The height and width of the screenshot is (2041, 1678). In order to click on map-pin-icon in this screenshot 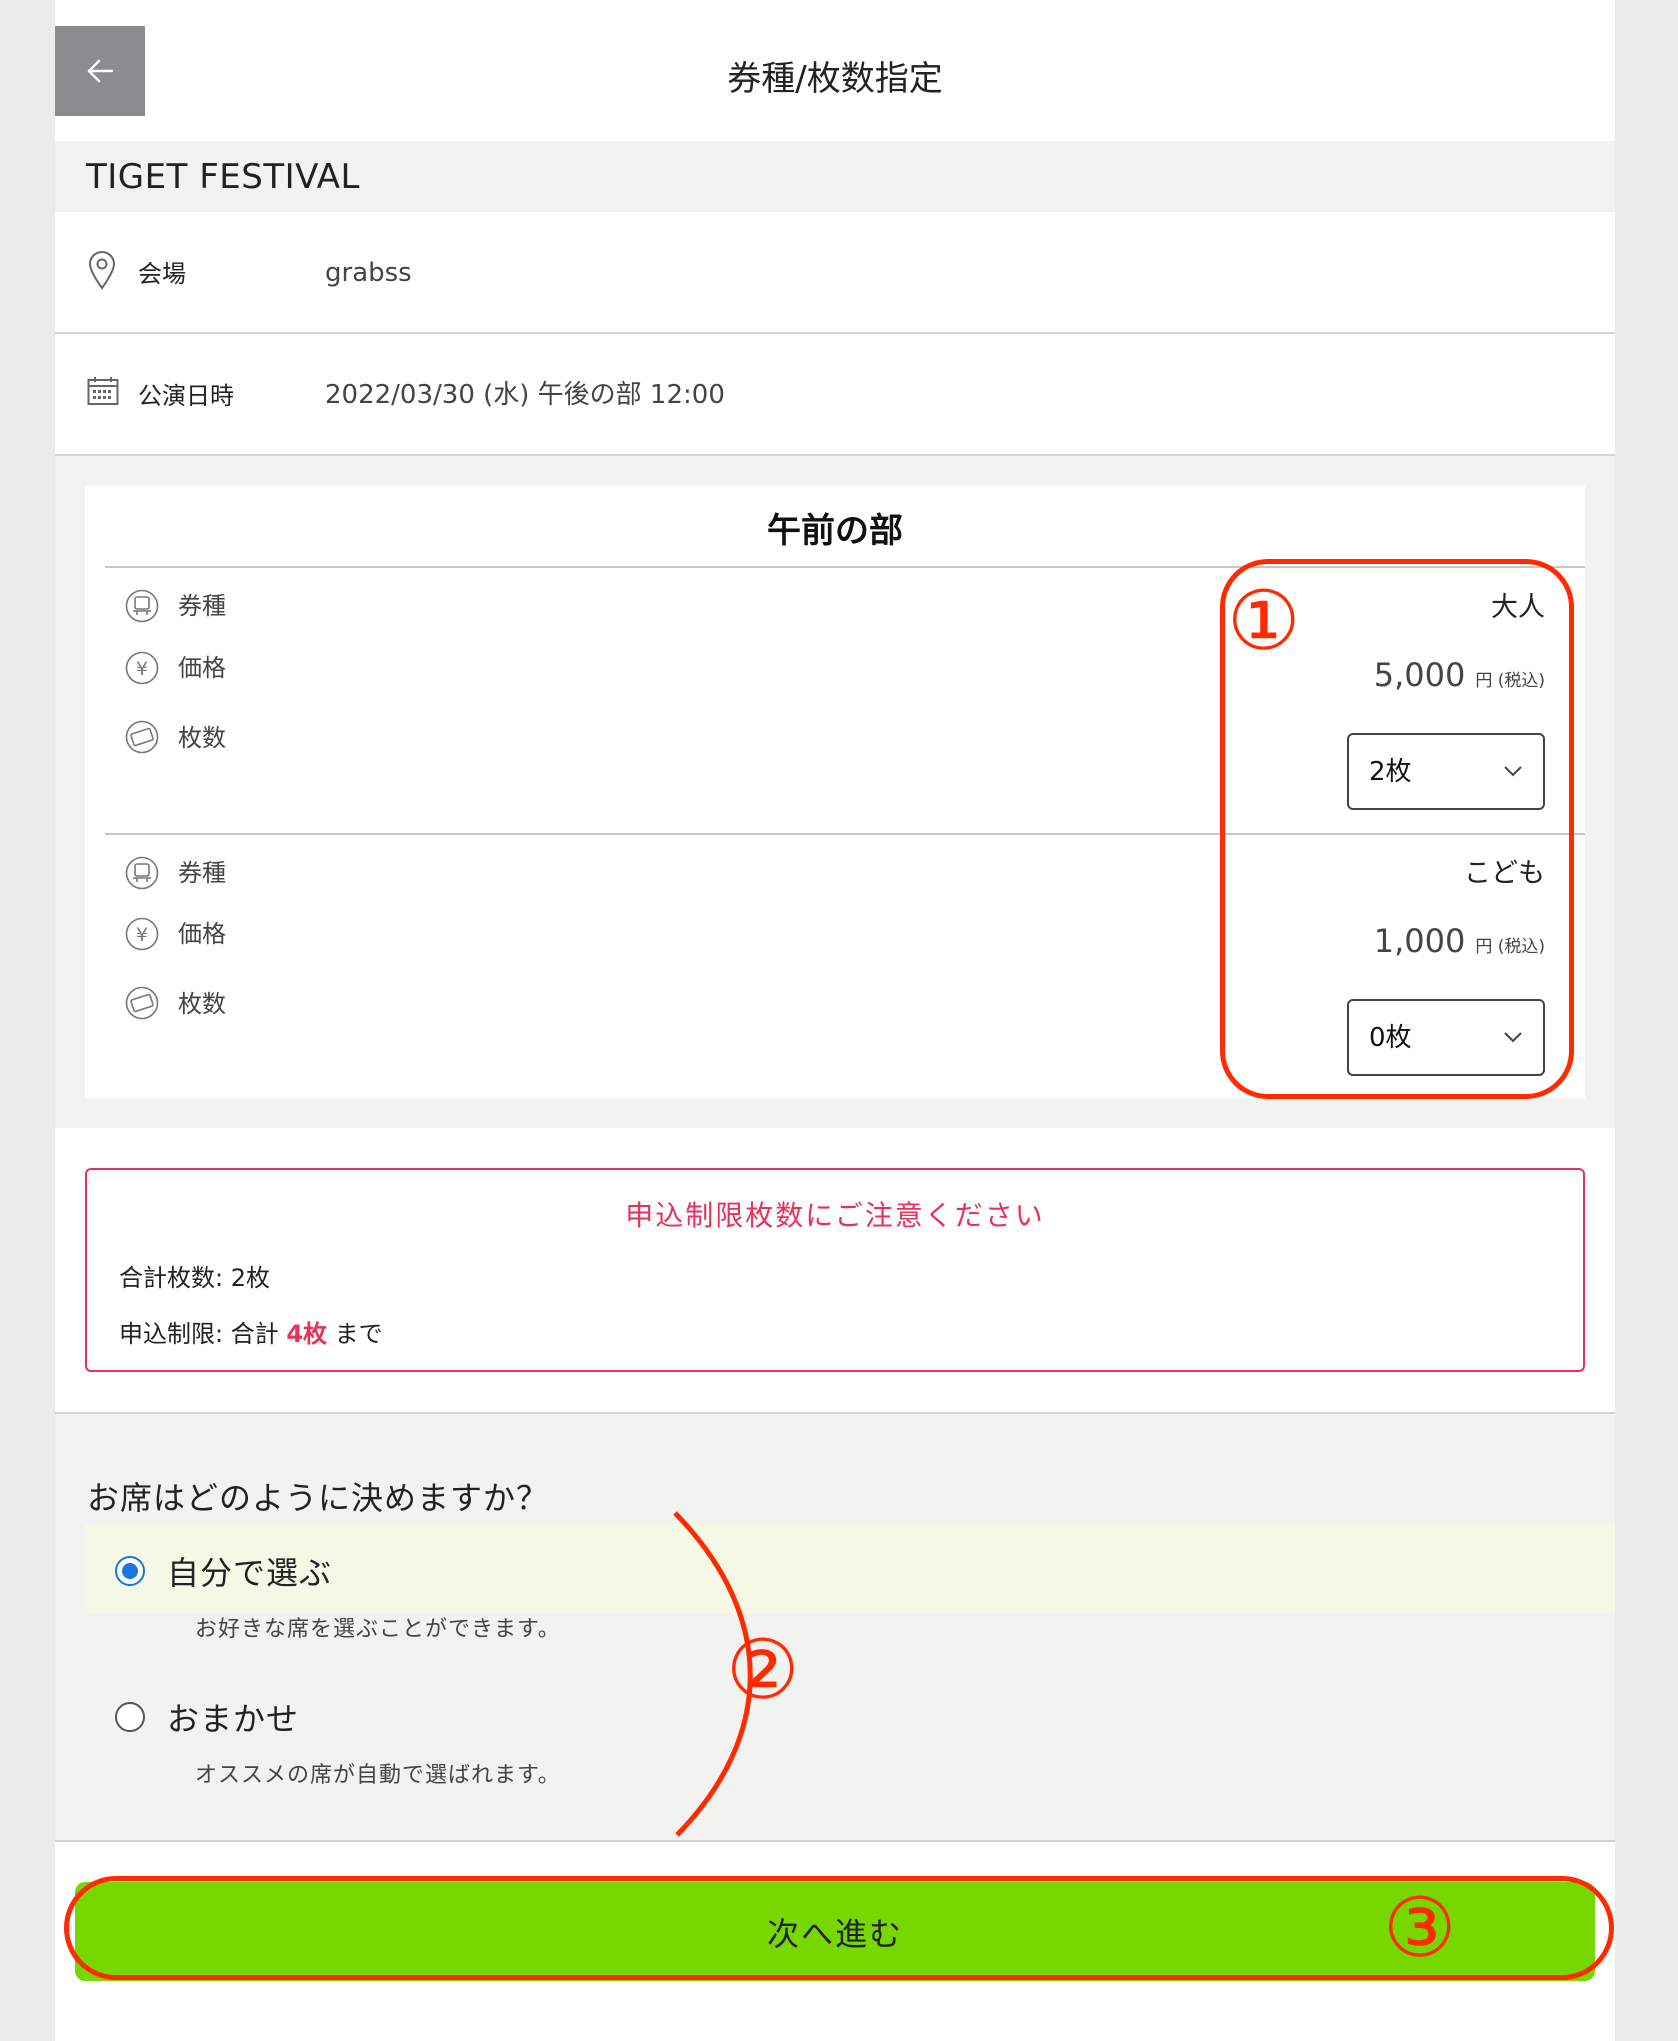, I will do `click(102, 270)`.